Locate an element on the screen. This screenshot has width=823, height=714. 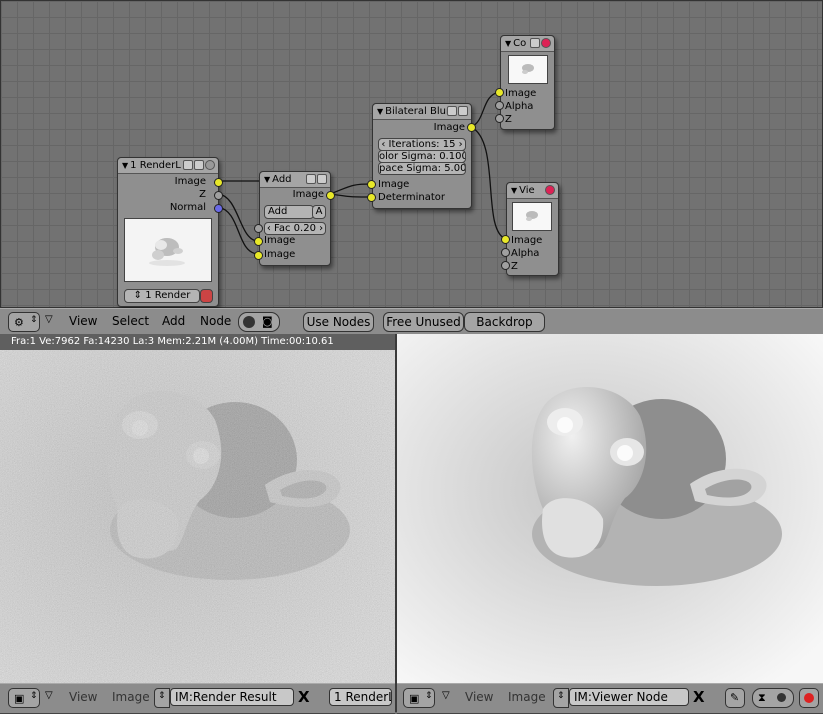
socket-render-image is located at coordinates (218, 182).